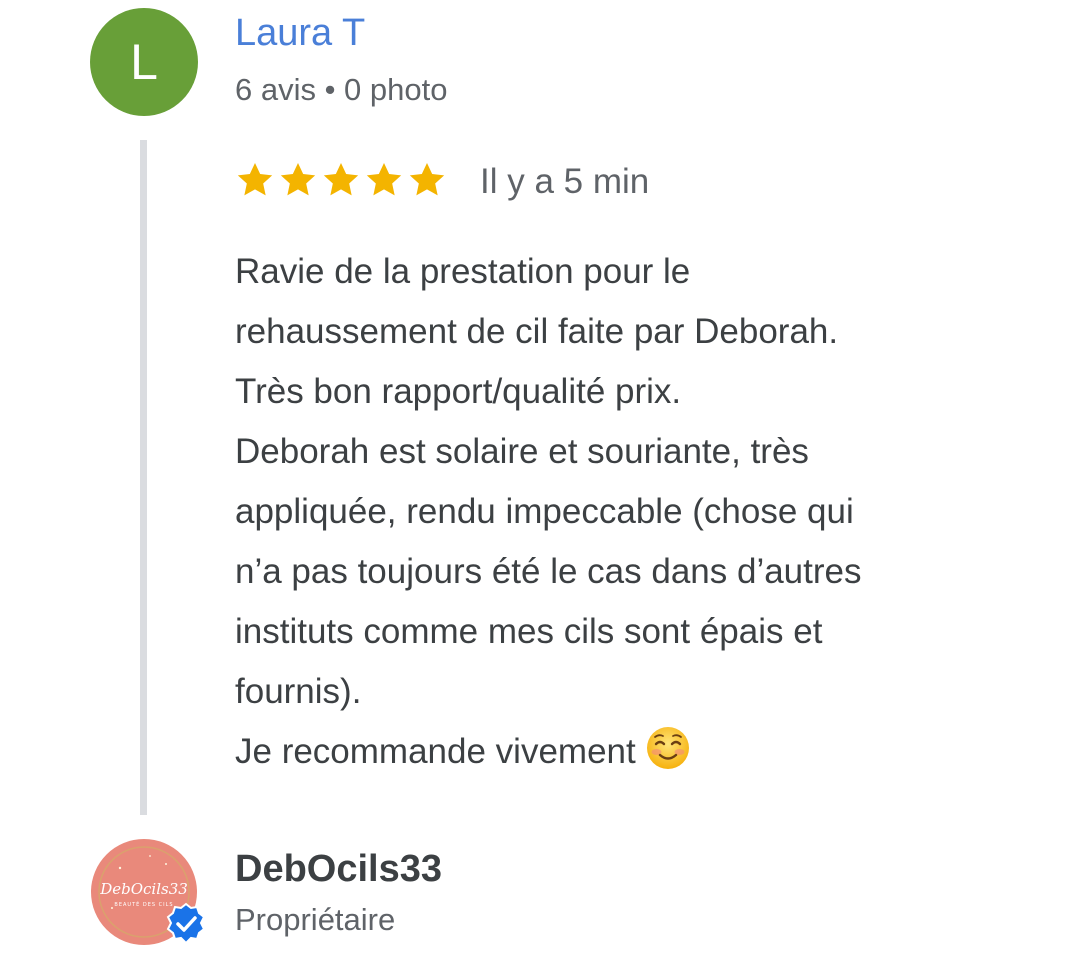 This screenshot has height=955, width=1077. I want to click on owner-name: DebOcils33, so click(338, 869).